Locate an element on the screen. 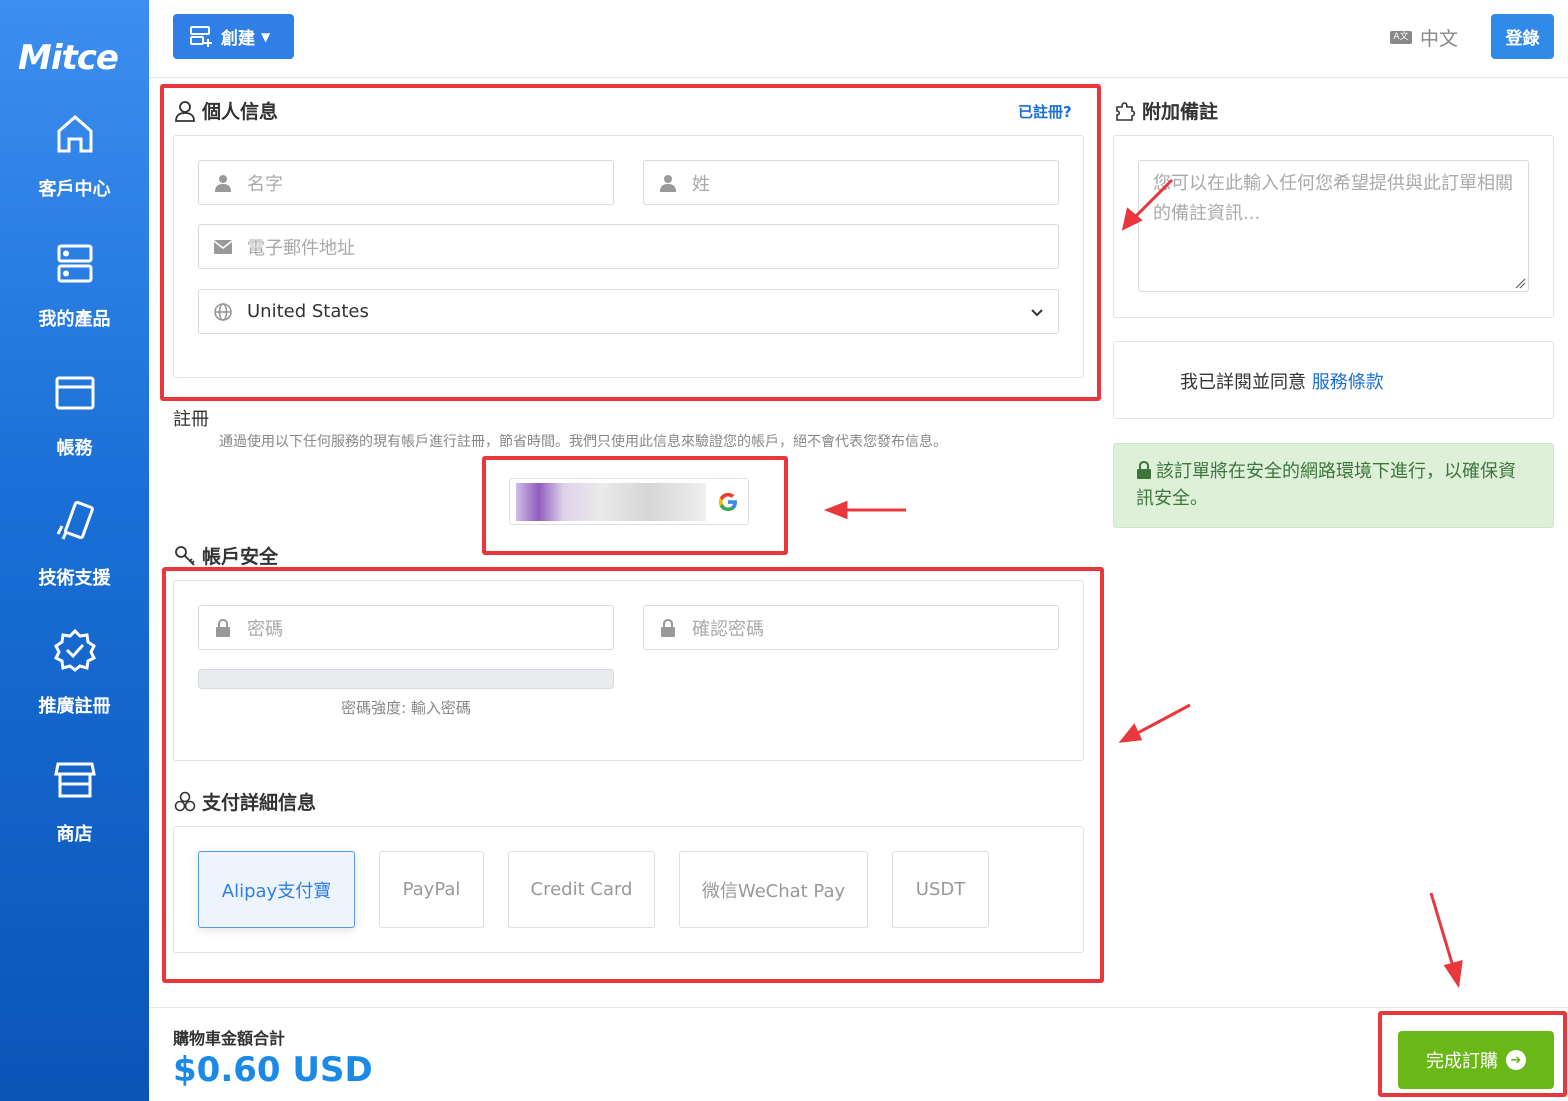  sidebar-item-label: 商店 is located at coordinates (74, 834).